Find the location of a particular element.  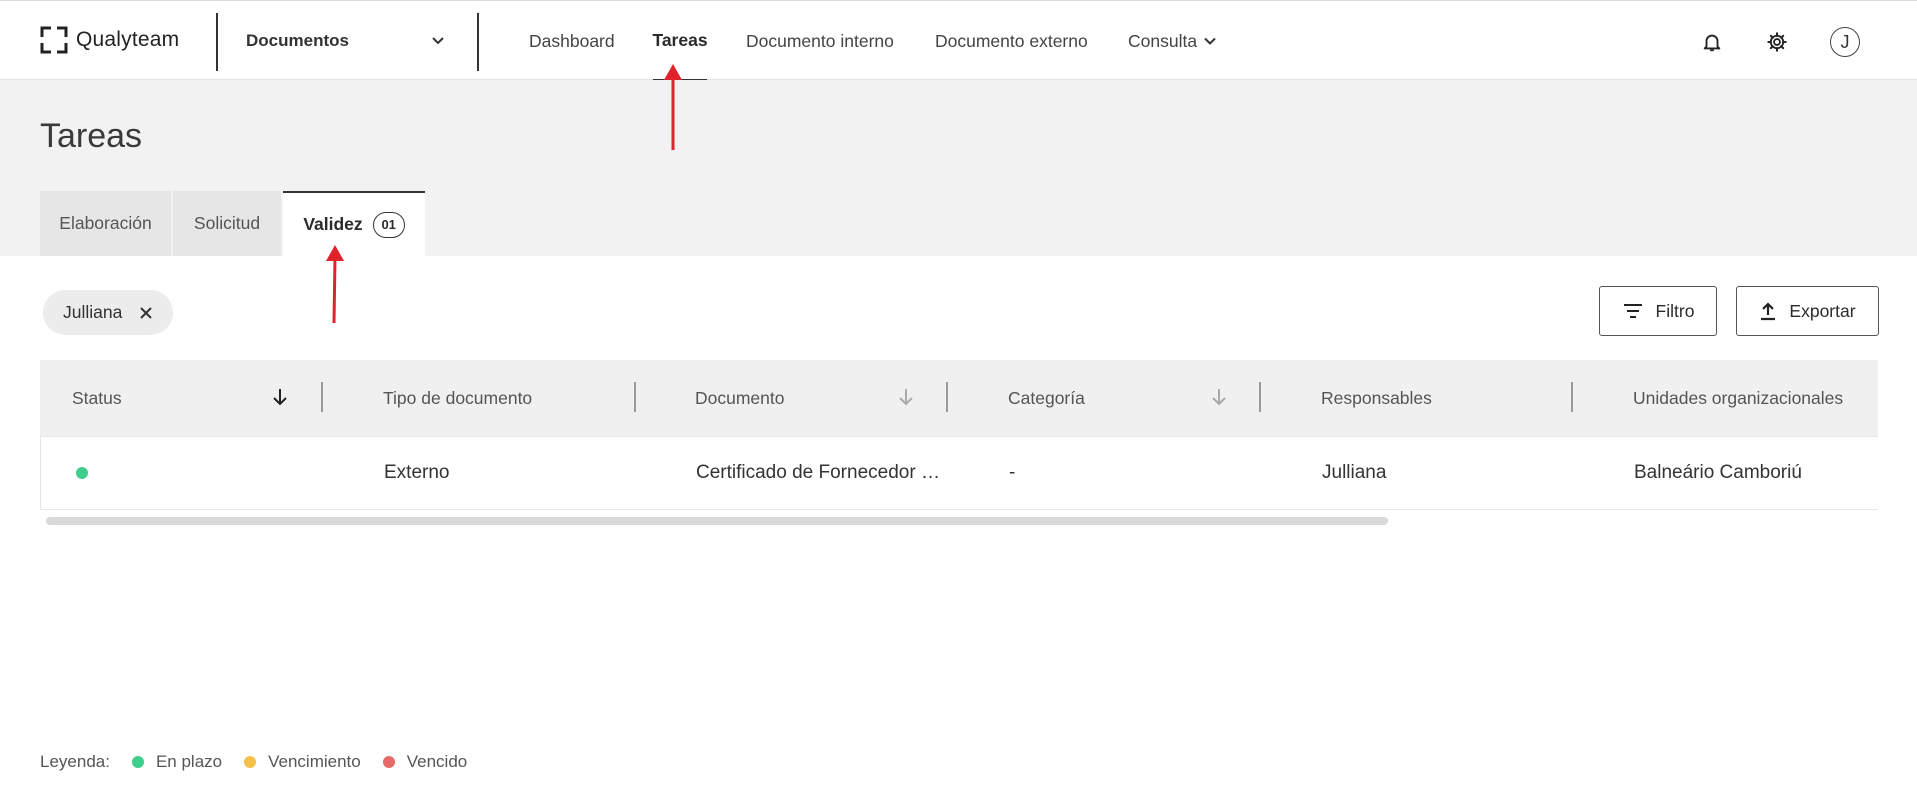

export-button: Exportar is located at coordinates (1807, 311).